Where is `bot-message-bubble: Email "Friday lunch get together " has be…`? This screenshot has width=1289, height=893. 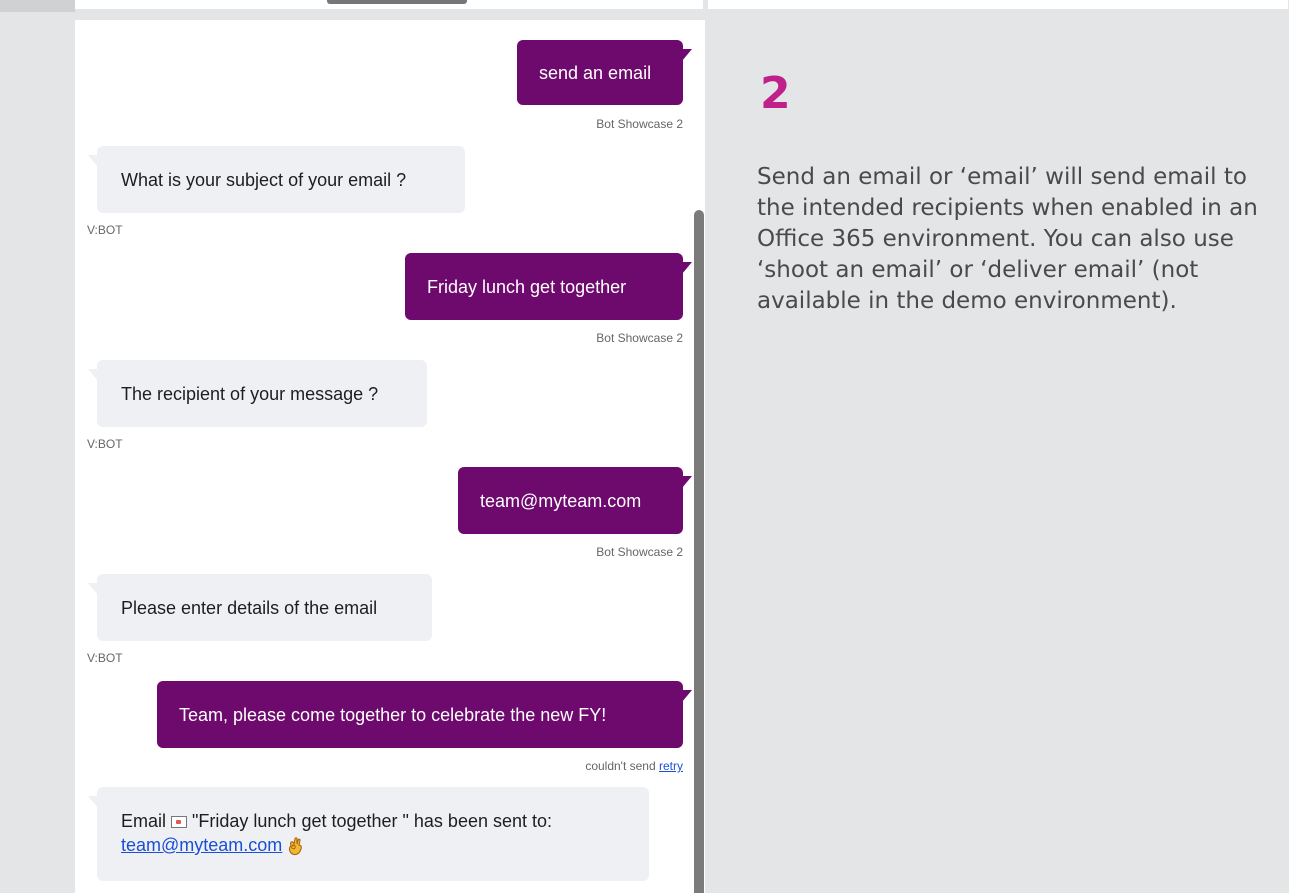
bot-message-bubble: Email "Friday lunch get together " has be… is located at coordinates (368, 834).